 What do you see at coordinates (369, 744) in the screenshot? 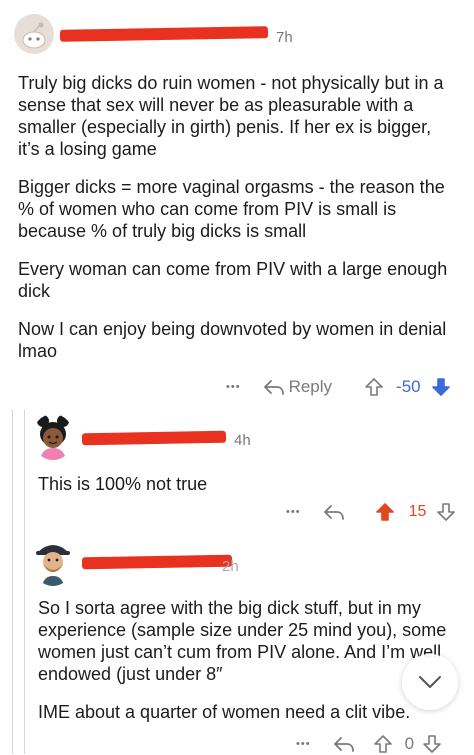
I see `comment-actions: ••• 0` at bounding box center [369, 744].